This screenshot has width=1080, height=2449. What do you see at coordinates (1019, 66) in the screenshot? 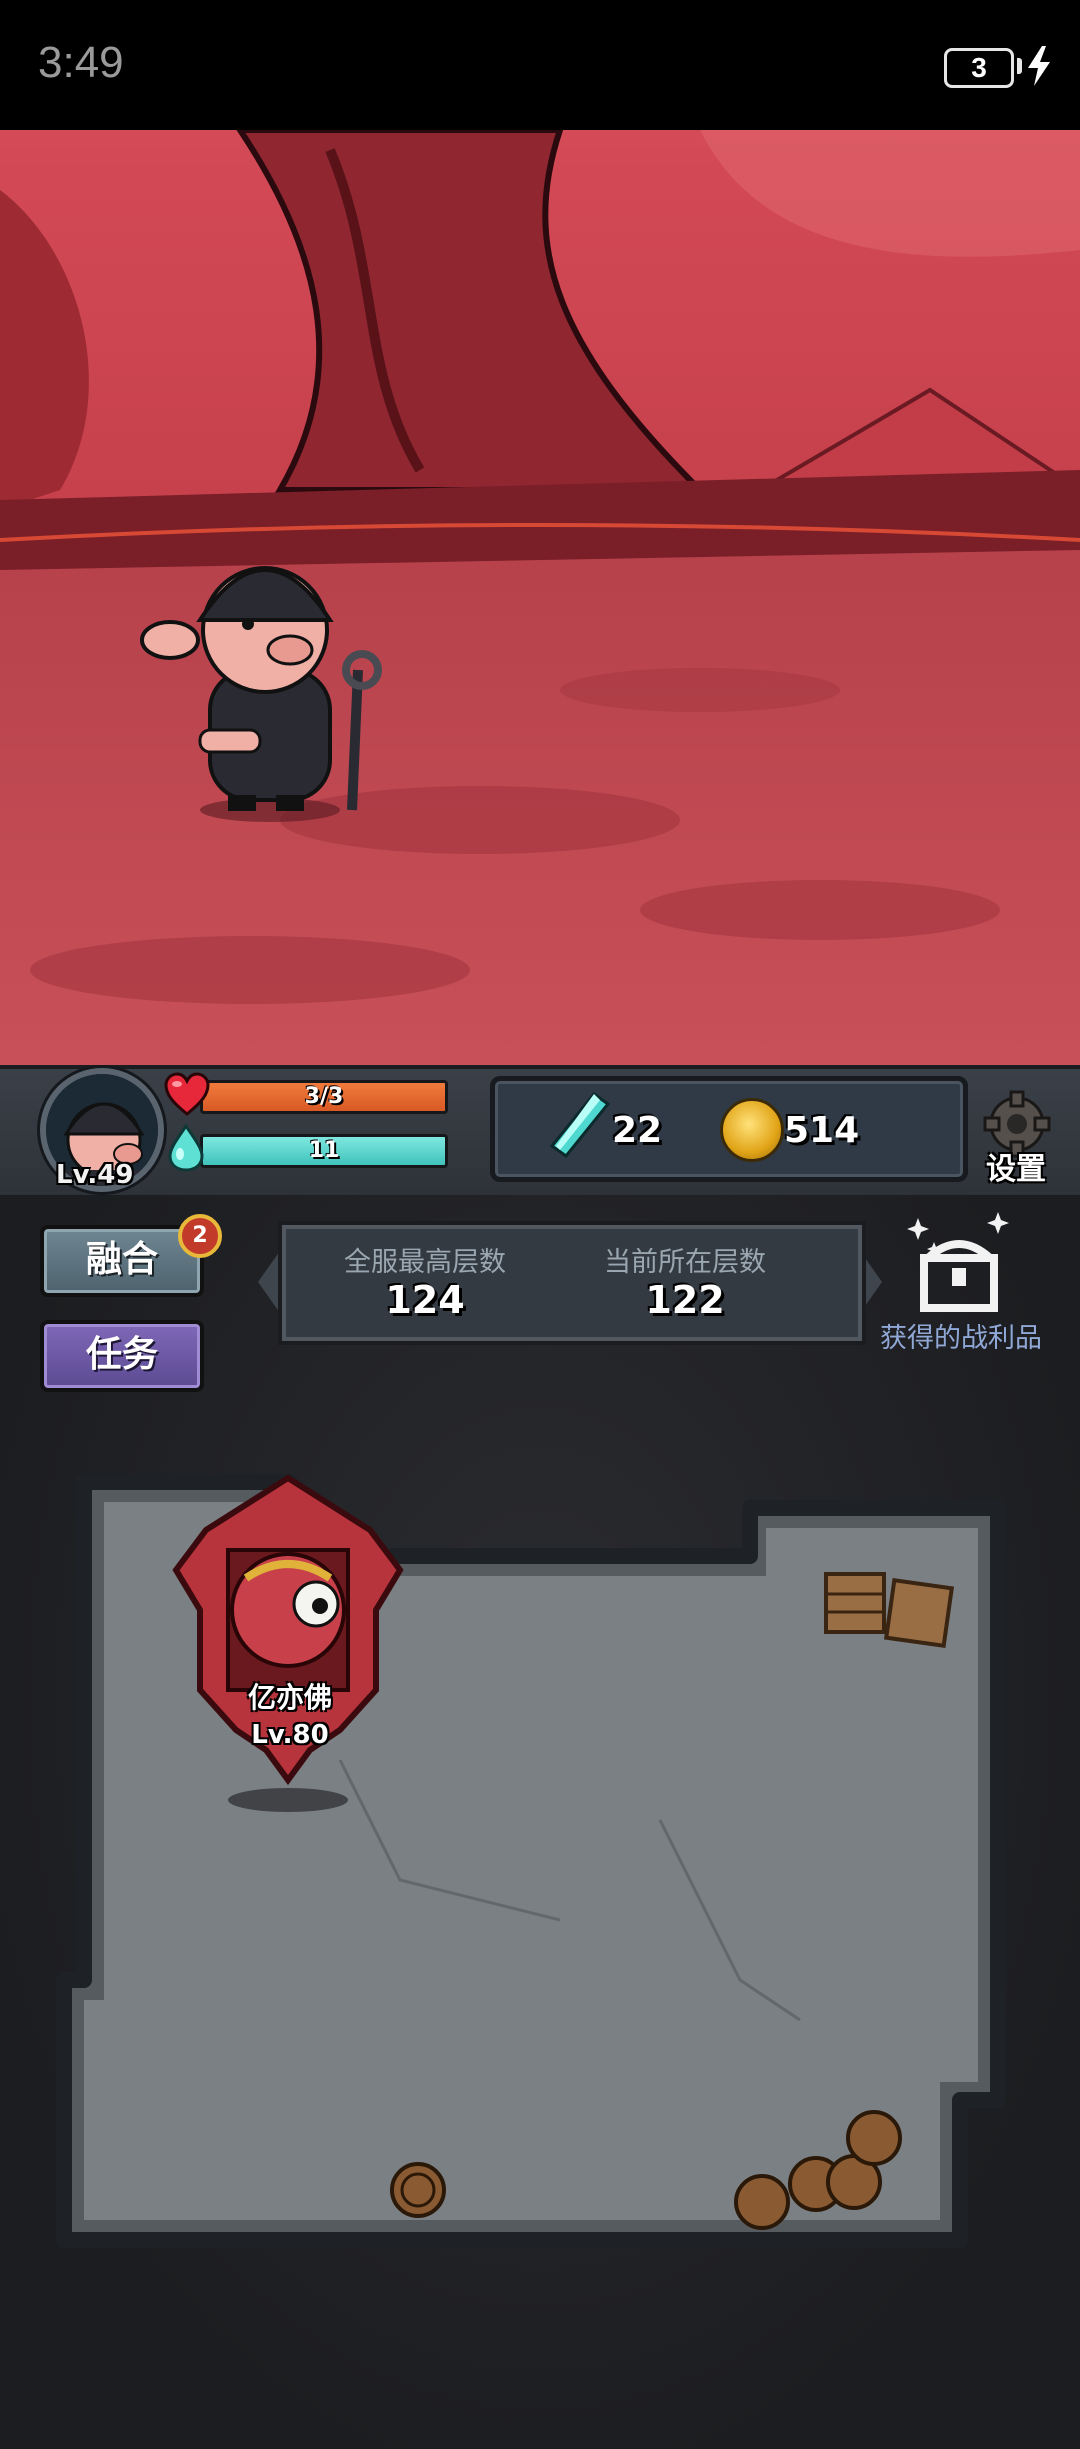
I see `battery-nub` at bounding box center [1019, 66].